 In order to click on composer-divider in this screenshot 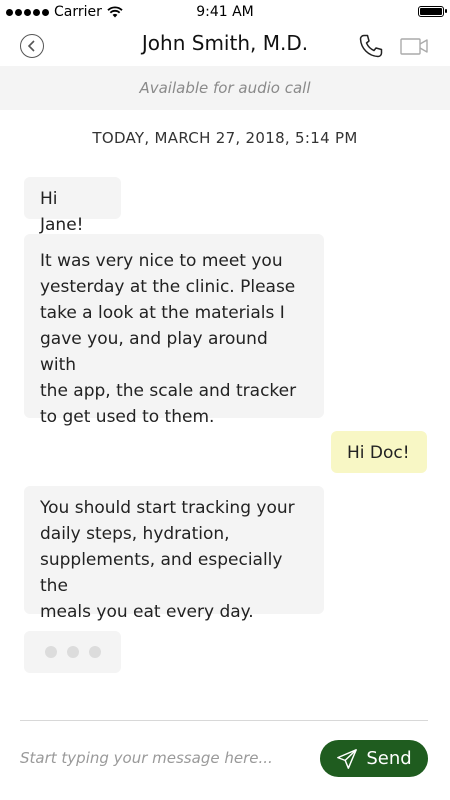, I will do `click(224, 720)`.